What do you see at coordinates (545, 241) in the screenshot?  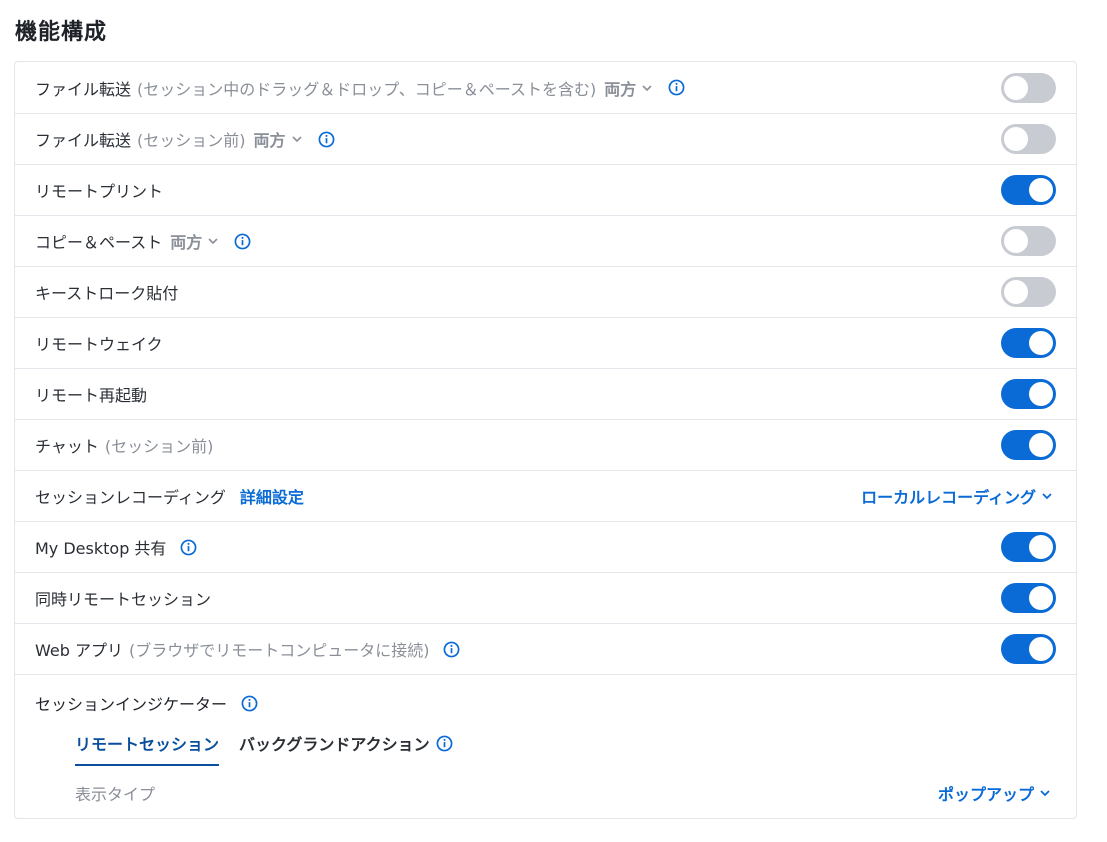 I see `row-copy-paste: コピー＆ペースト 両方` at bounding box center [545, 241].